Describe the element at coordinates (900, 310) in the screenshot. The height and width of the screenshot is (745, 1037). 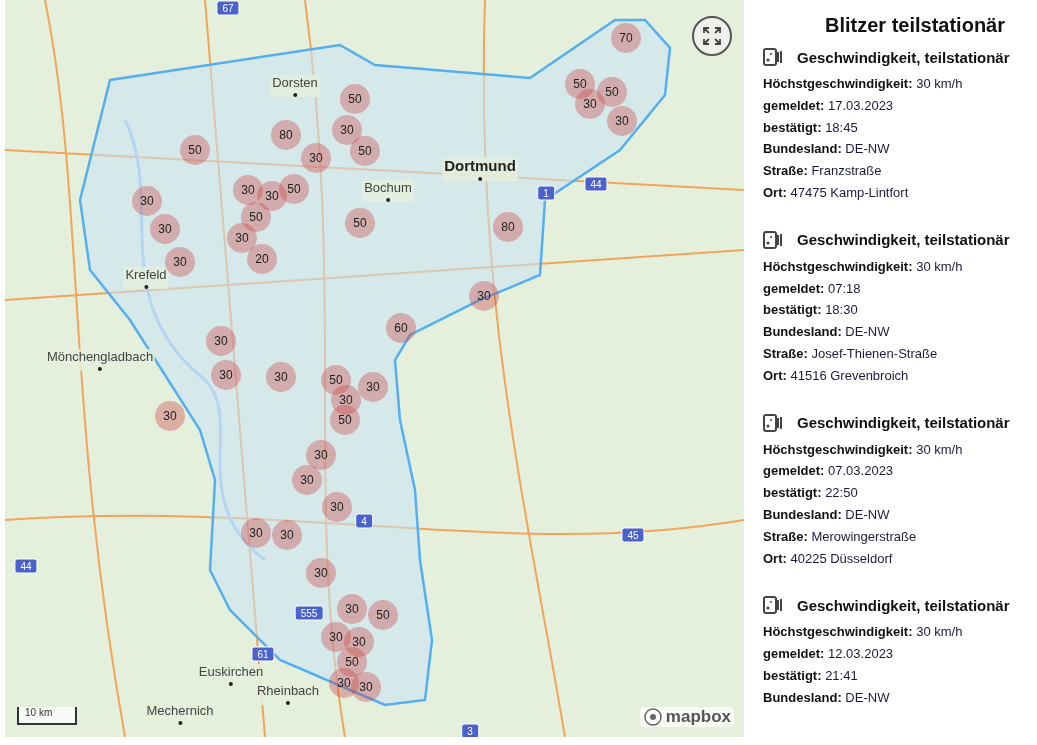
I see `entry-field: bestätigt: 18:30` at that location.